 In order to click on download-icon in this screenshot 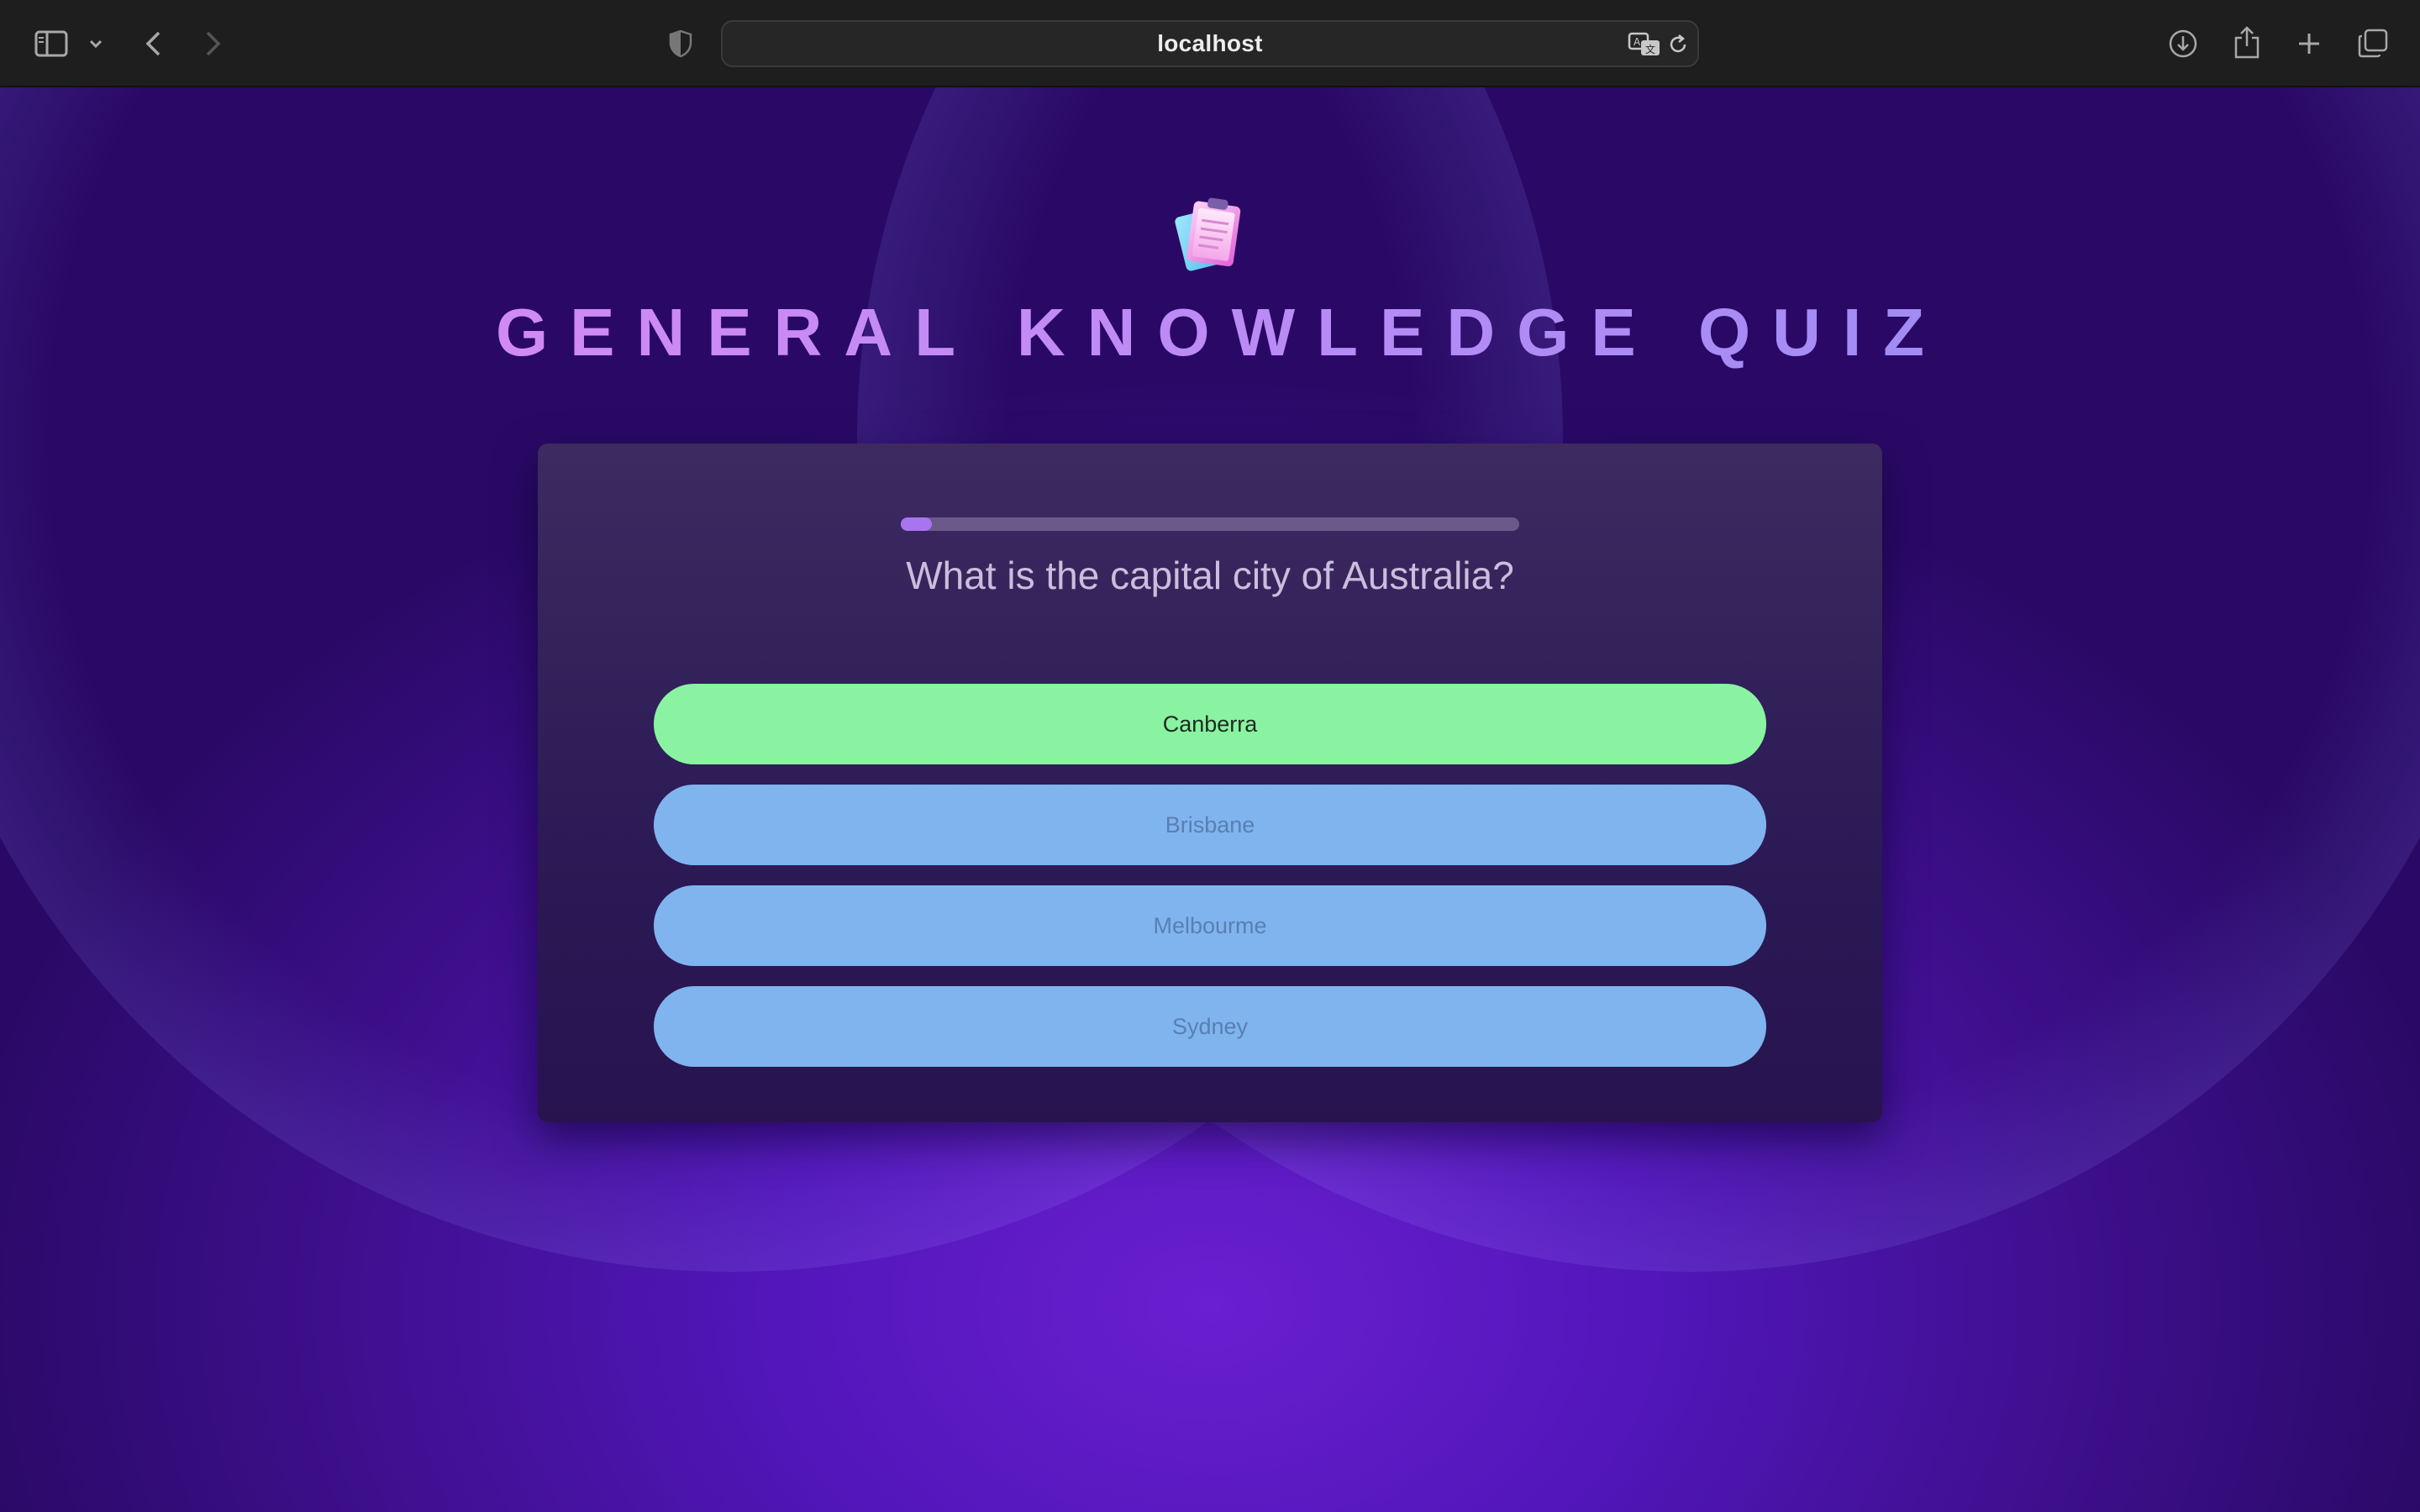, I will do `click(2183, 43)`.